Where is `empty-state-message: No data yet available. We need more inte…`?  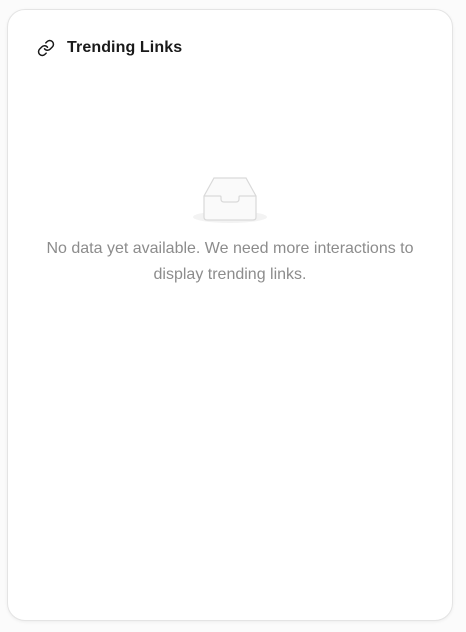 empty-state-message: No data yet available. We need more inte… is located at coordinates (230, 261).